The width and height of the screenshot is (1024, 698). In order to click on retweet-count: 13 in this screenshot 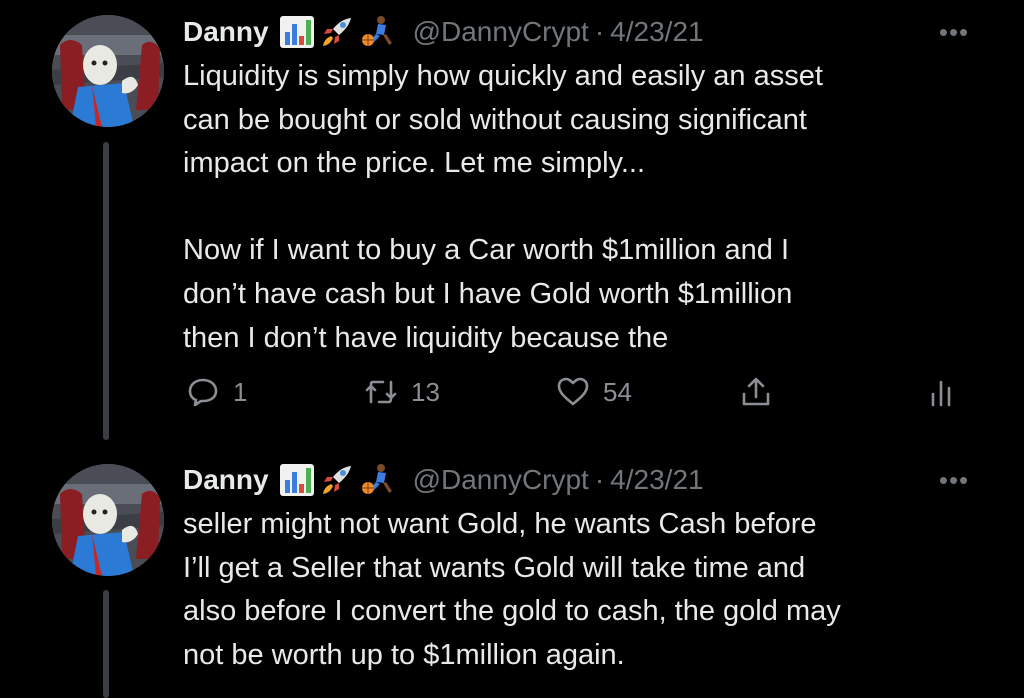, I will do `click(425, 391)`.